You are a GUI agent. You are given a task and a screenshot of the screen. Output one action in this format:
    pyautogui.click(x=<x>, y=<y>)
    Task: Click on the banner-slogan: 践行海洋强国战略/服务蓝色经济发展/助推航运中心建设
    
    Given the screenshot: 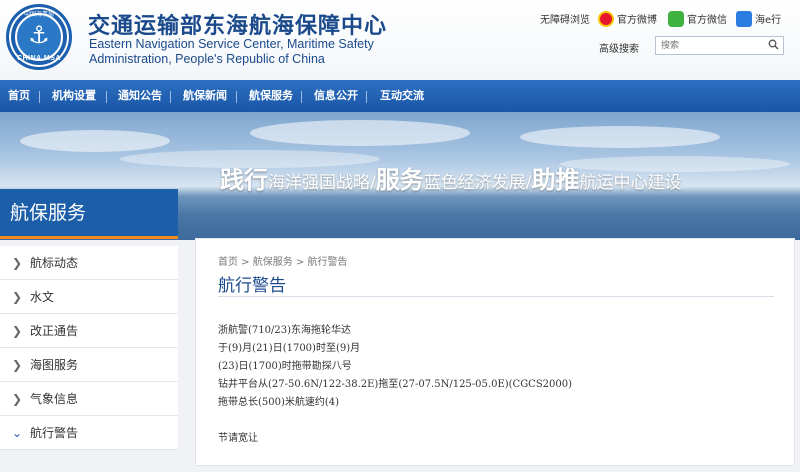 What is the action you would take?
    pyautogui.click(x=450, y=177)
    